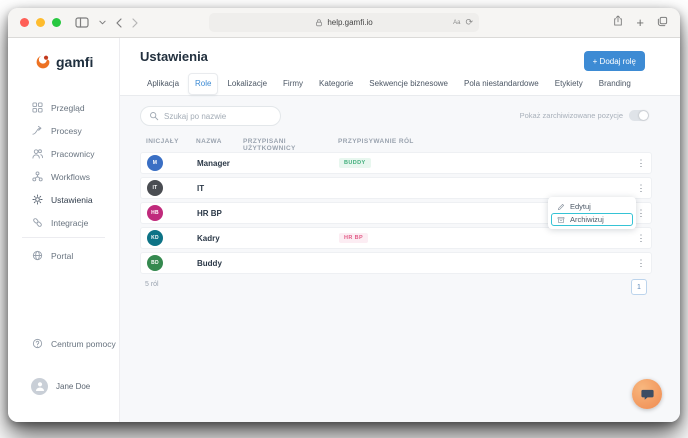 Image resolution: width=688 pixels, height=438 pixels. What do you see at coordinates (37, 222) in the screenshot?
I see `link-icon` at bounding box center [37, 222].